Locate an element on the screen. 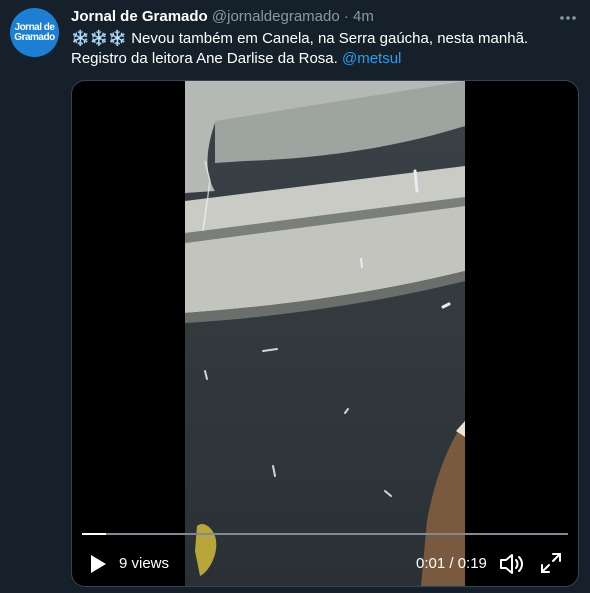 The height and width of the screenshot is (593, 590). tweet-text-line2: Registro da leitora Ane Darlise da Rosa. is located at coordinates (206, 58).